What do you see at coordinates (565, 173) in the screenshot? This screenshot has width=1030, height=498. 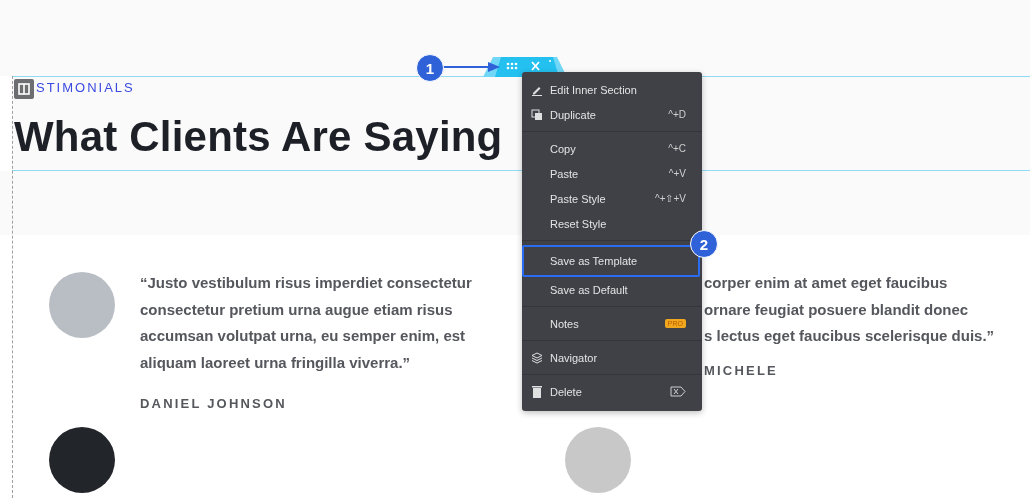 I see `menu-item-label: Paste` at bounding box center [565, 173].